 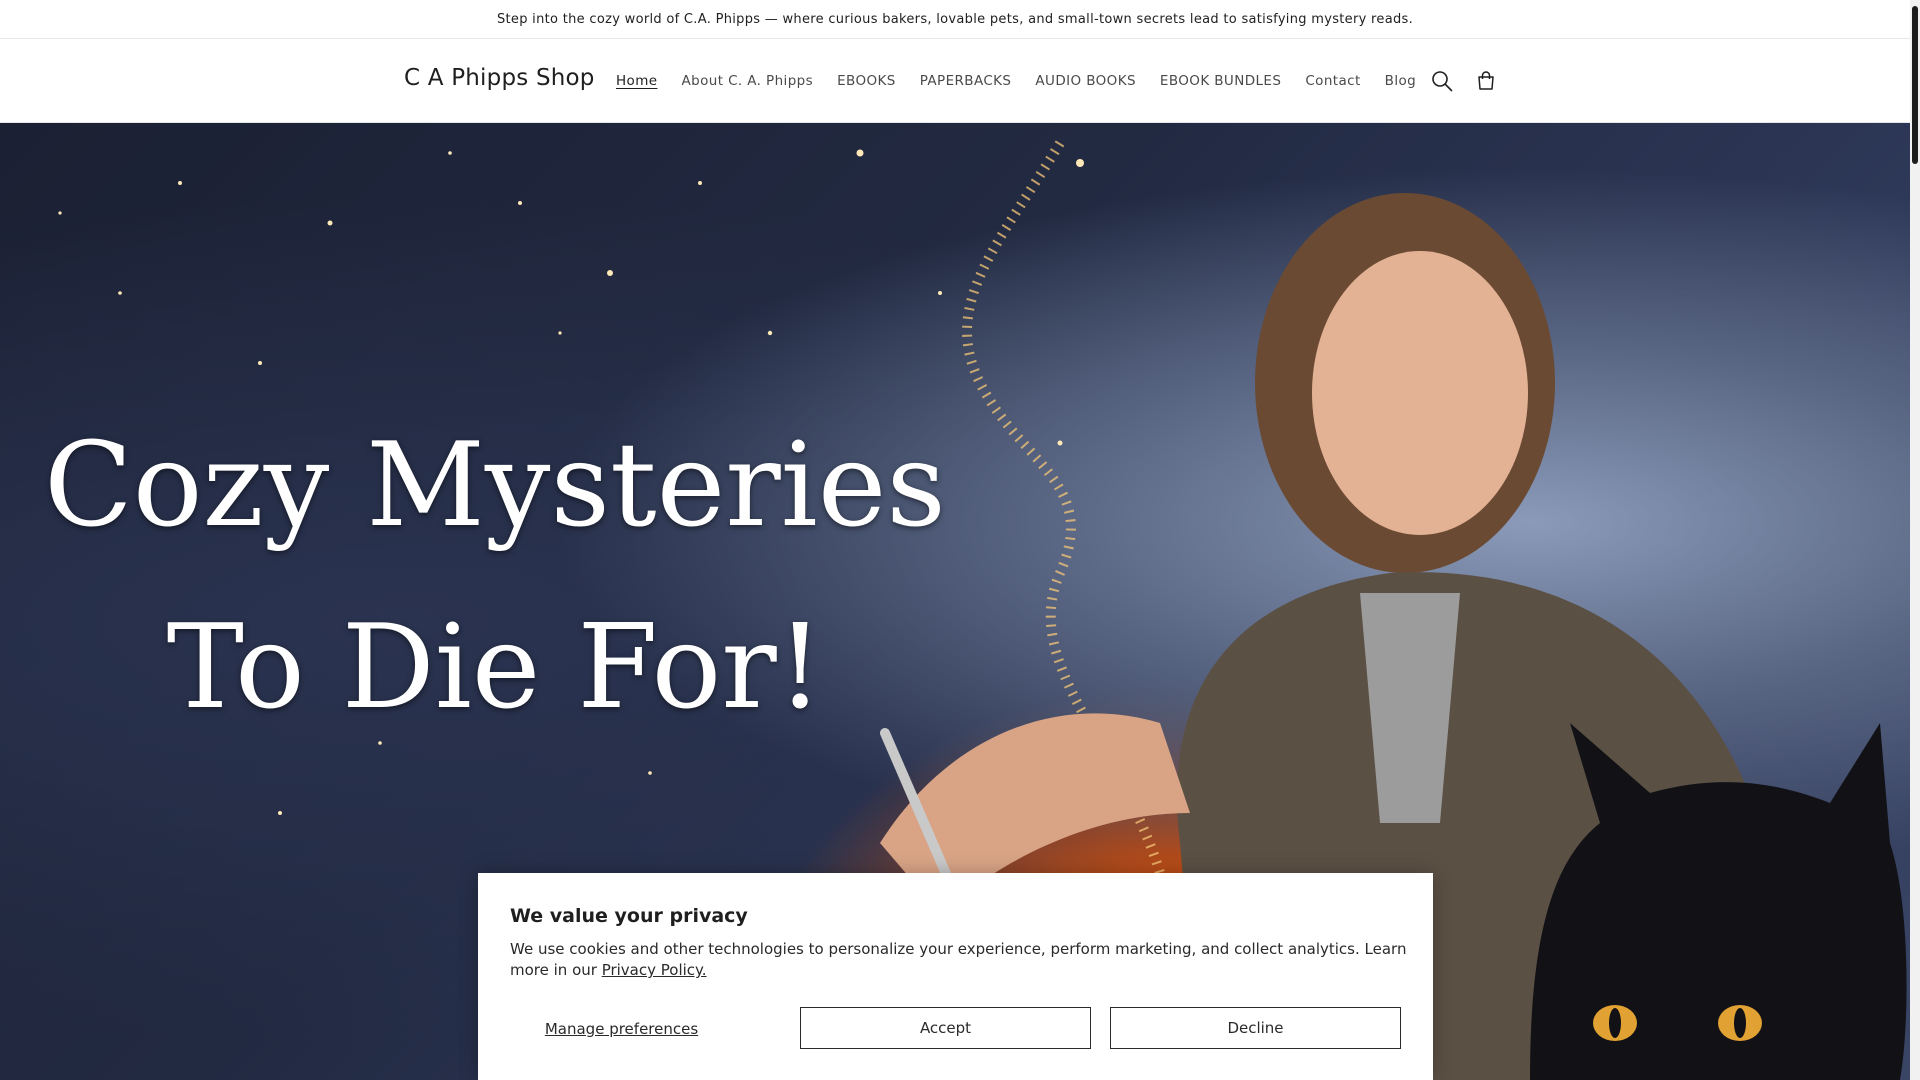 I want to click on nav-item-ebooks: EBOOKS, so click(x=866, y=81).